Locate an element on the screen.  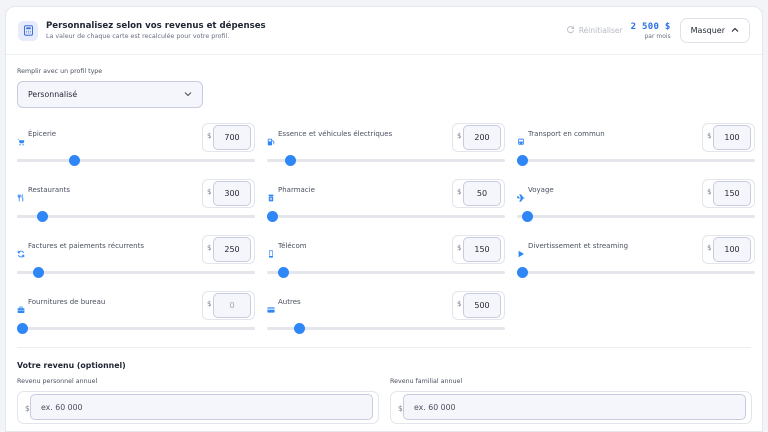
amount-field: $ 250 is located at coordinates (228, 249).